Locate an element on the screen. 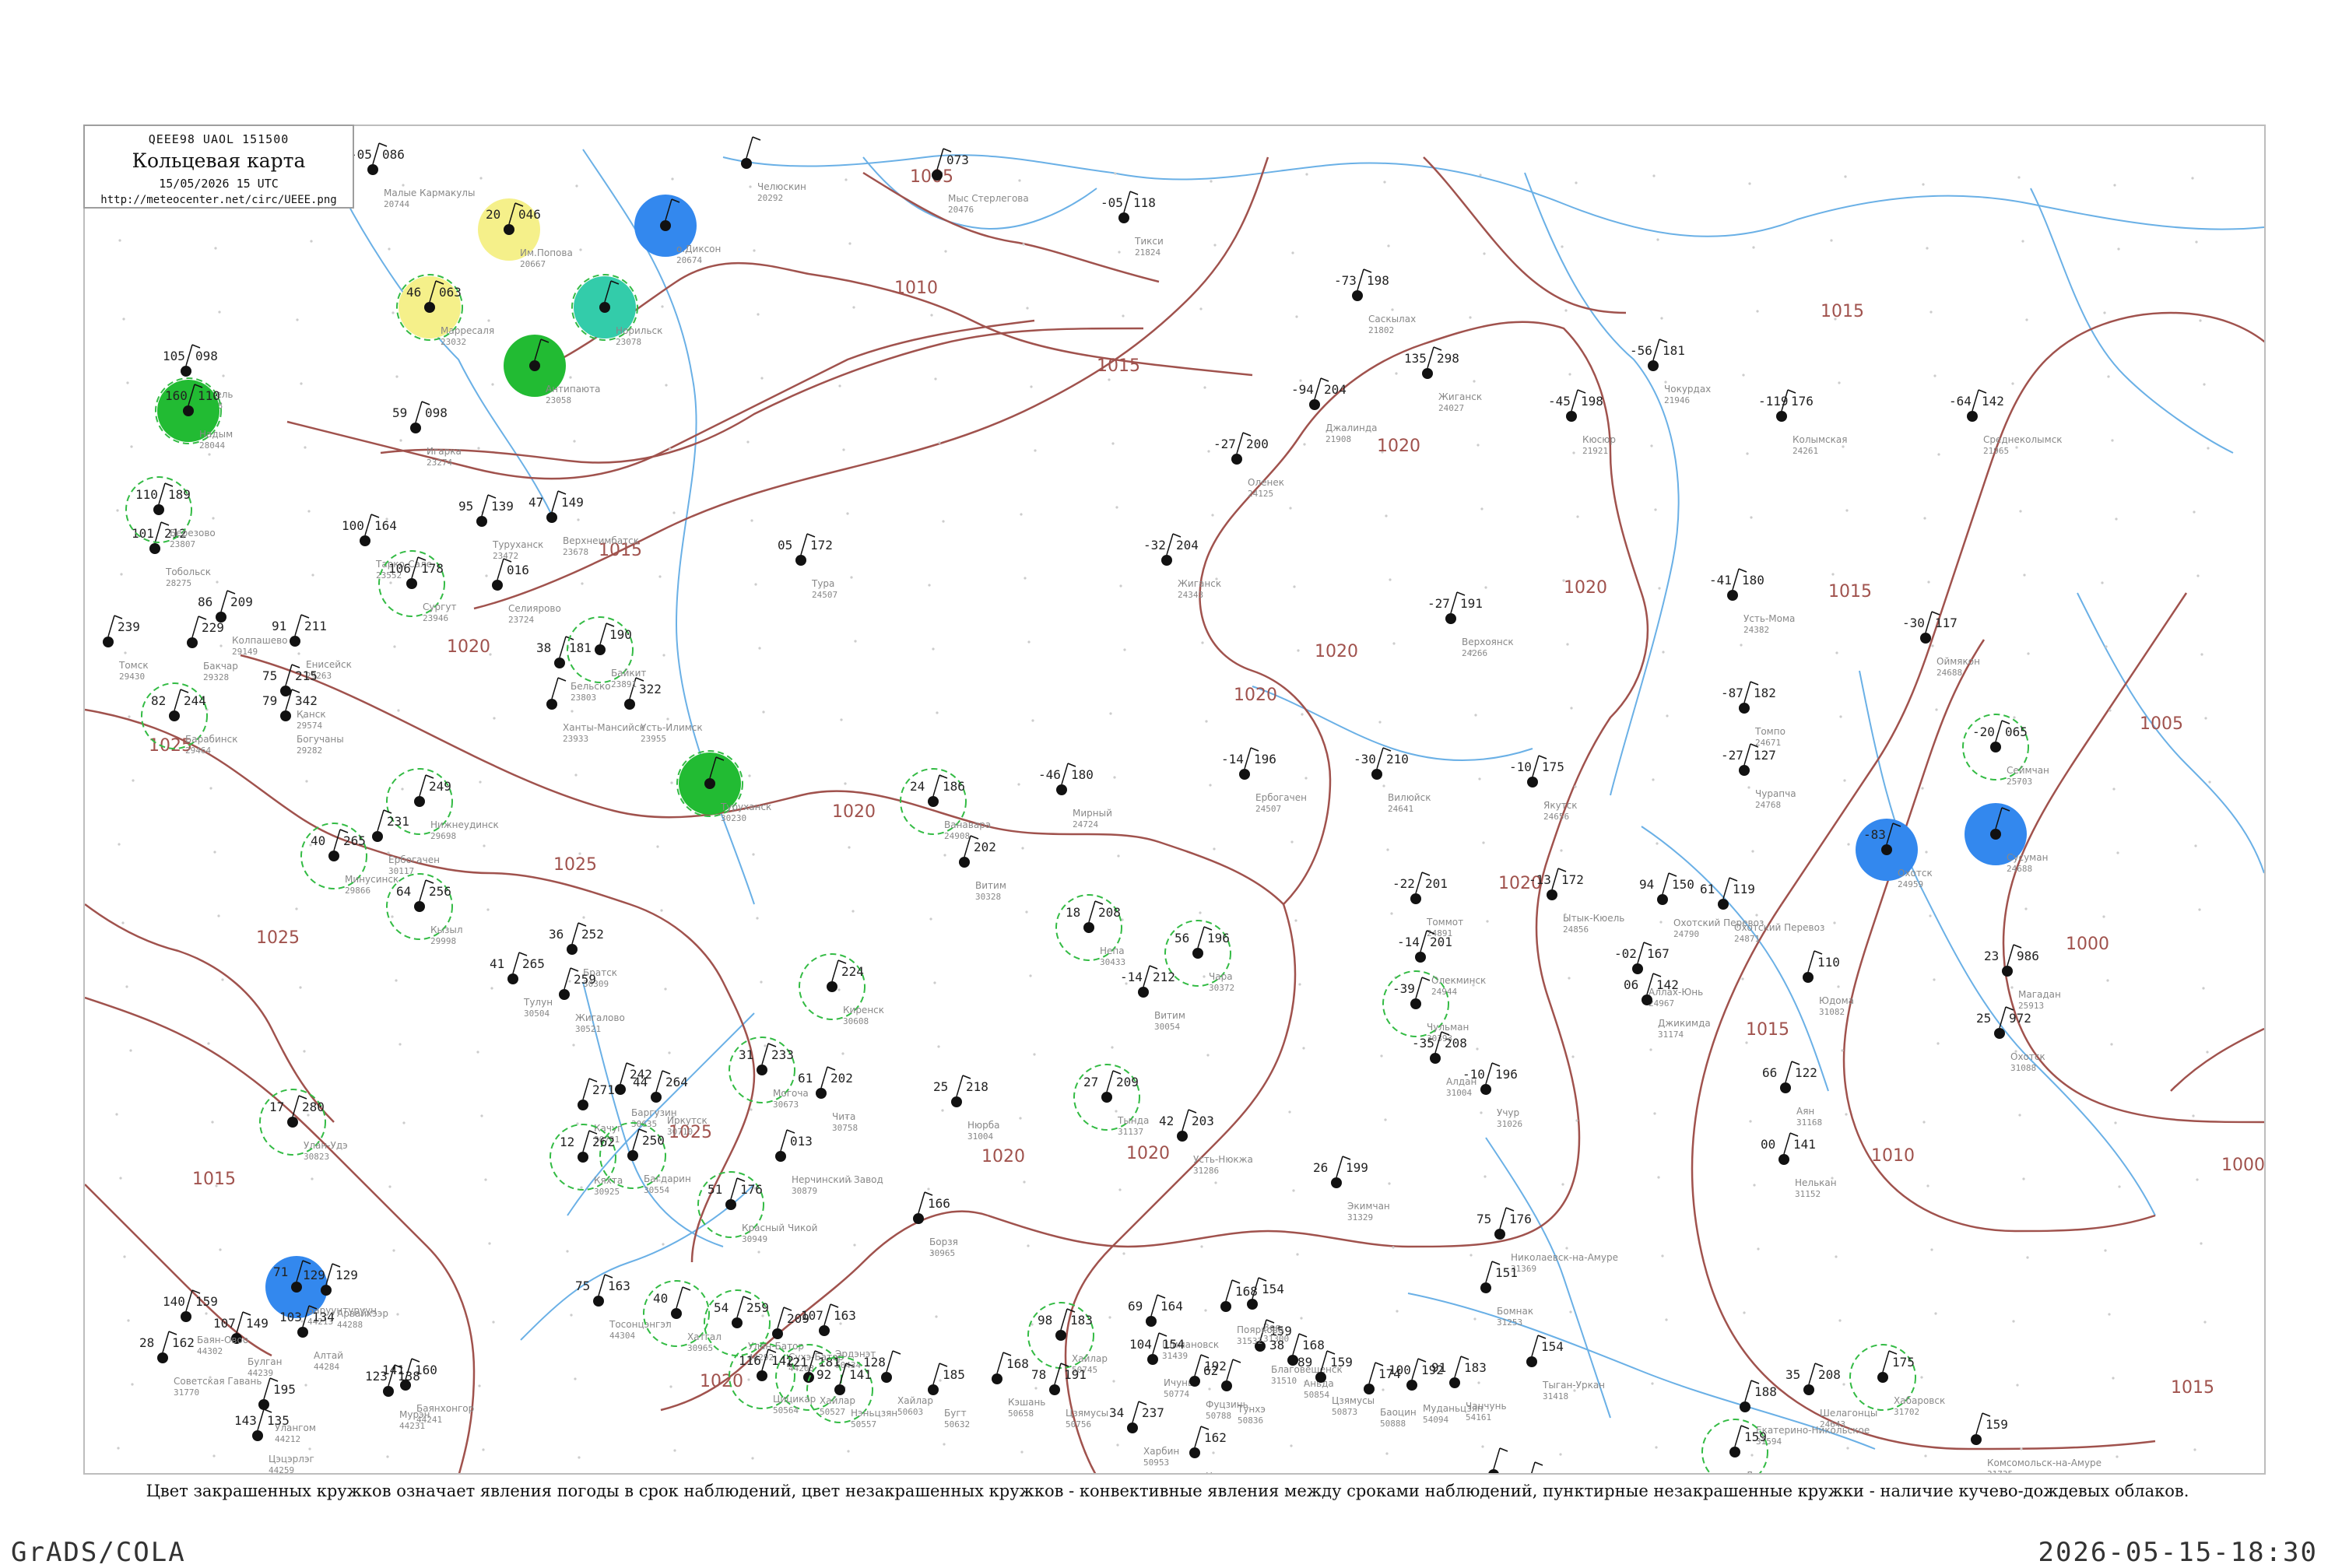 This screenshot has height=1568, width=2335. station-31088: 25 972 Охотск31088 is located at coordinates (2010, 1039).